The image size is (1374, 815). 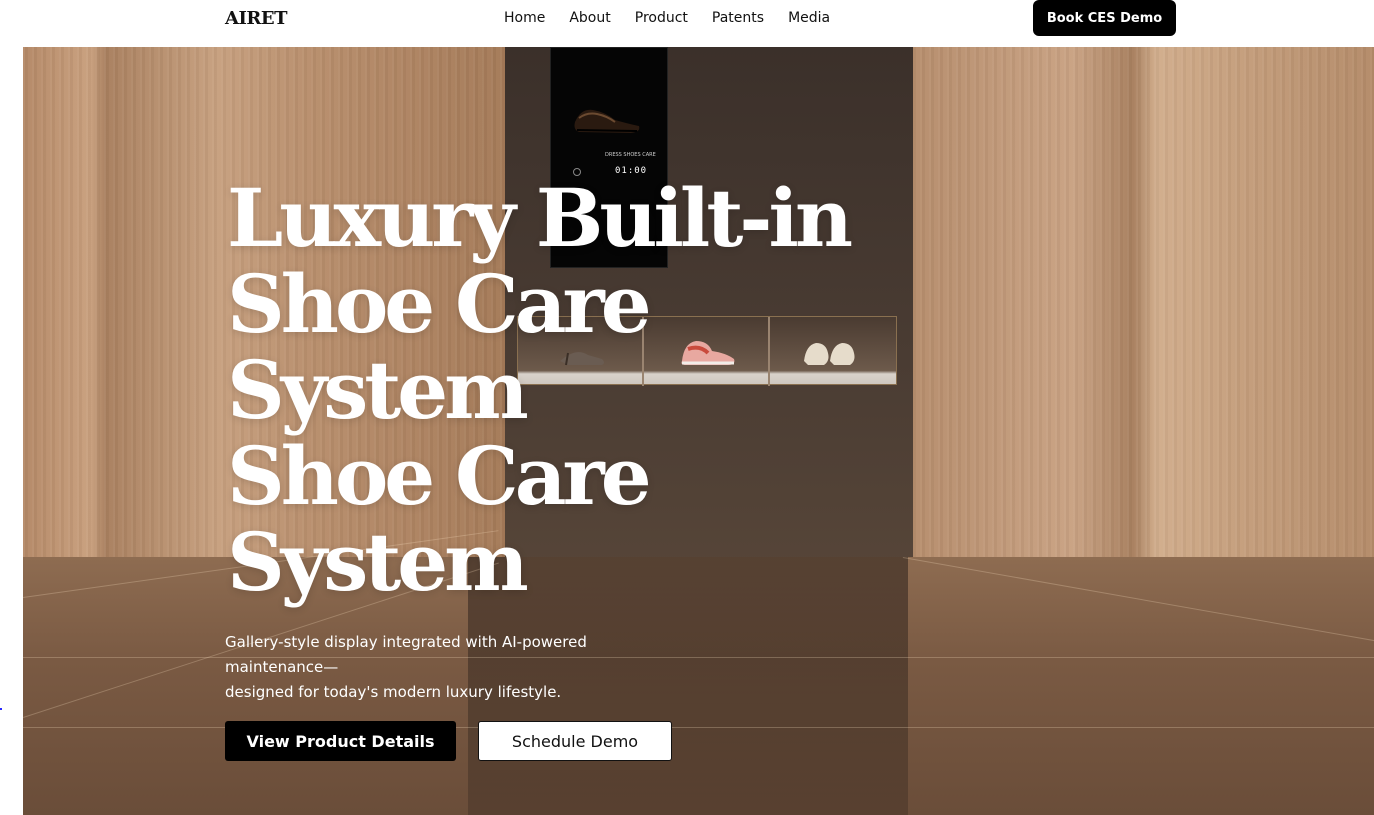 I want to click on main-nav: Home About Product Patents Media, so click(x=667, y=18).